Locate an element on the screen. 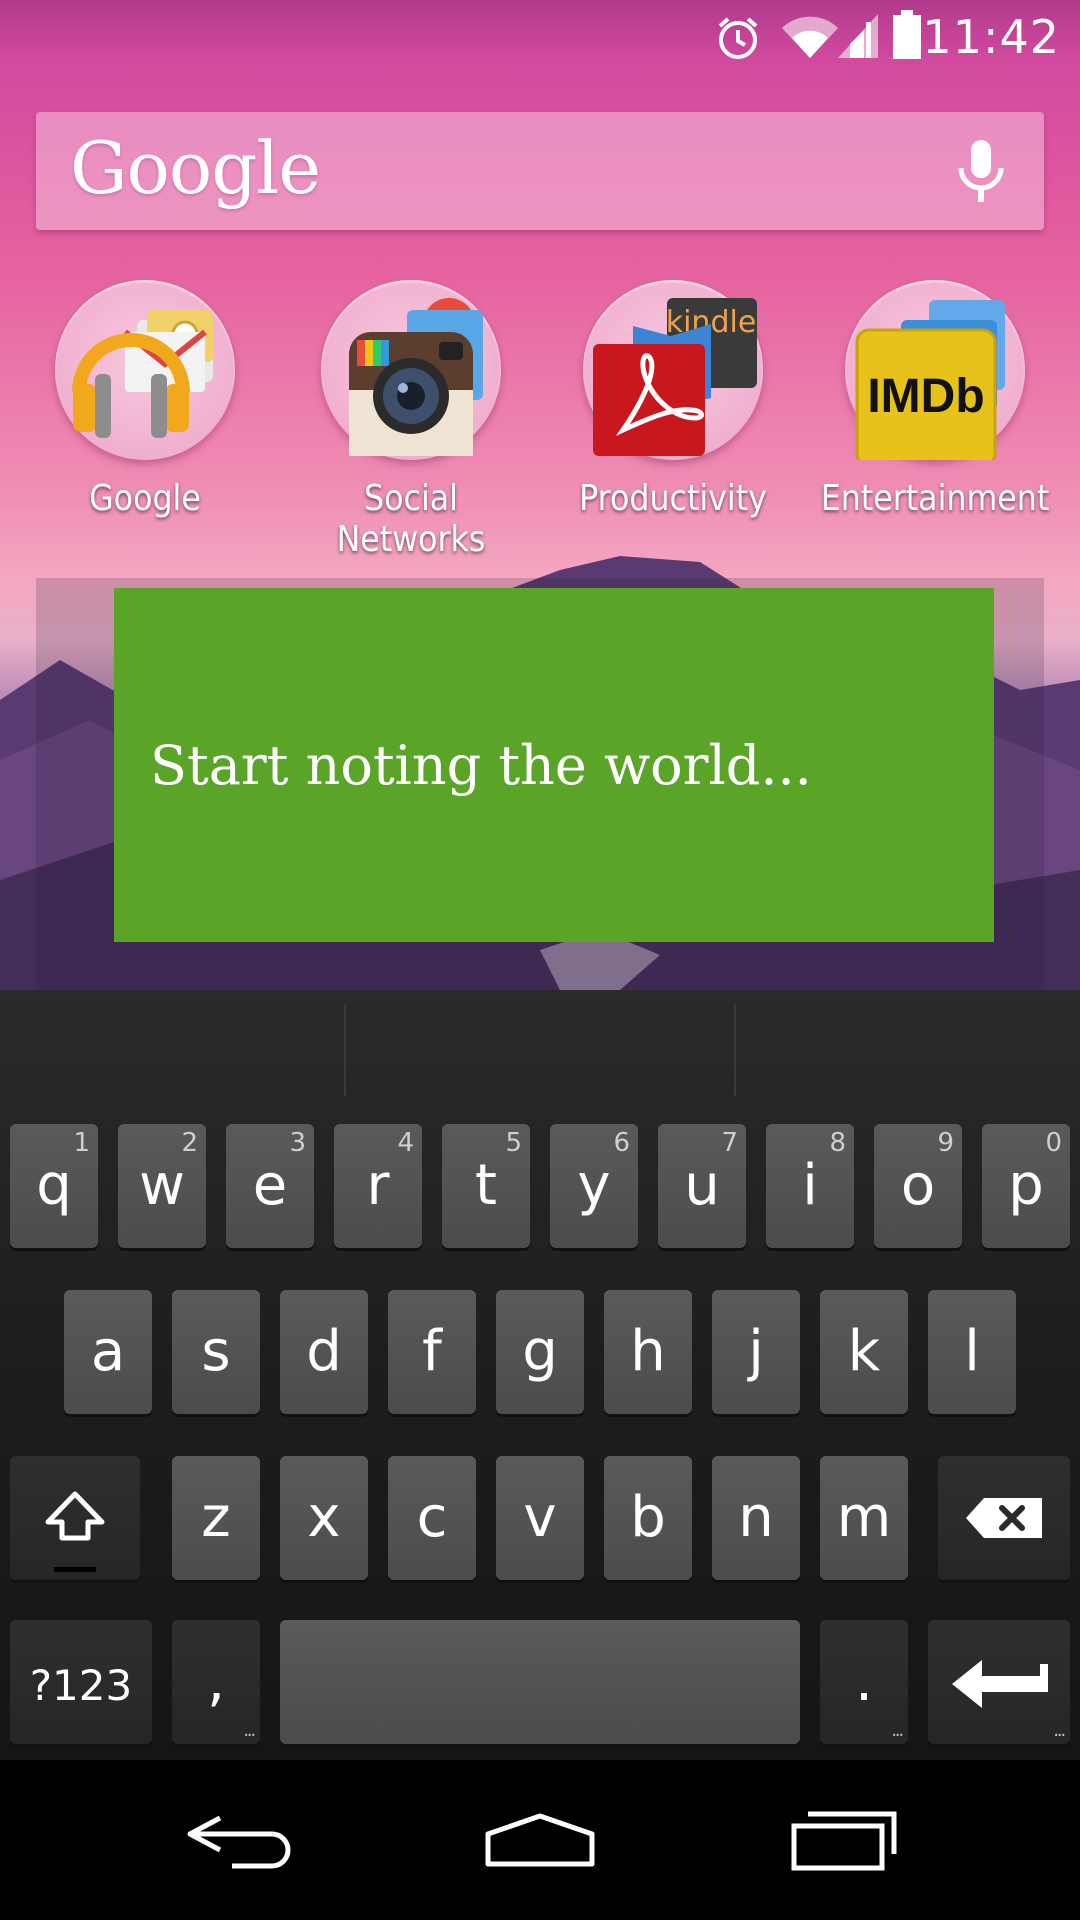 This screenshot has height=1920, width=1080. key-a: a is located at coordinates (108, 1352).